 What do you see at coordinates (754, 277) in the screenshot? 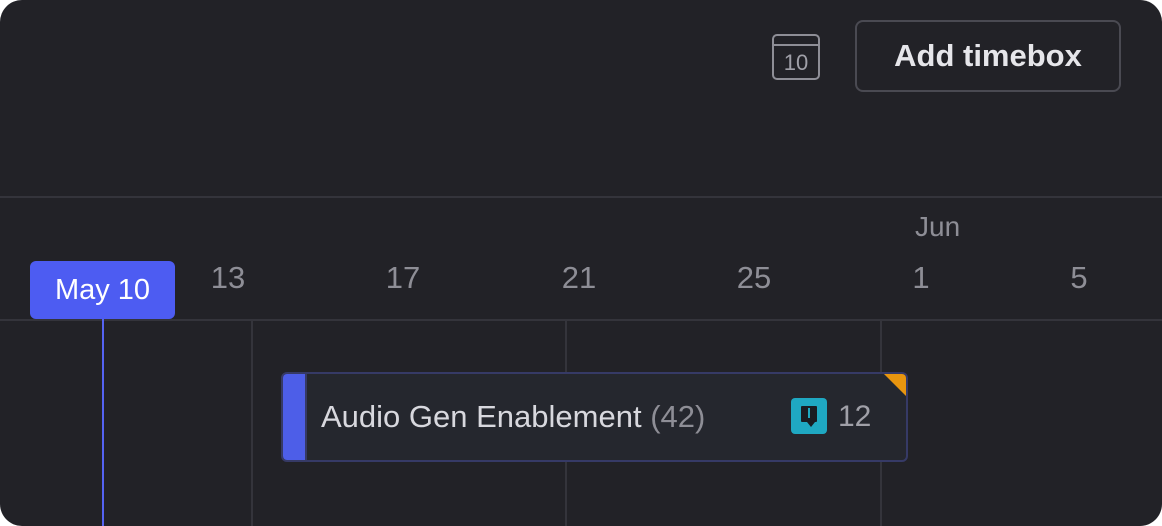
I see `date-tick: 25` at bounding box center [754, 277].